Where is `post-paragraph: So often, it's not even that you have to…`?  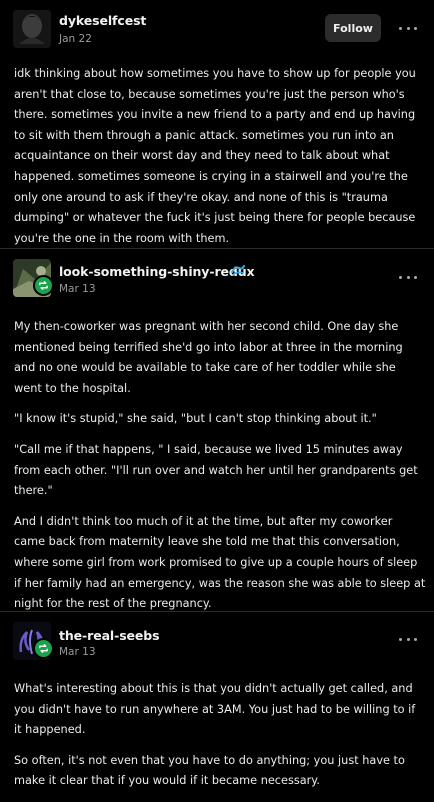 post-paragraph: So often, it's not even that you have to… is located at coordinates (209, 770).